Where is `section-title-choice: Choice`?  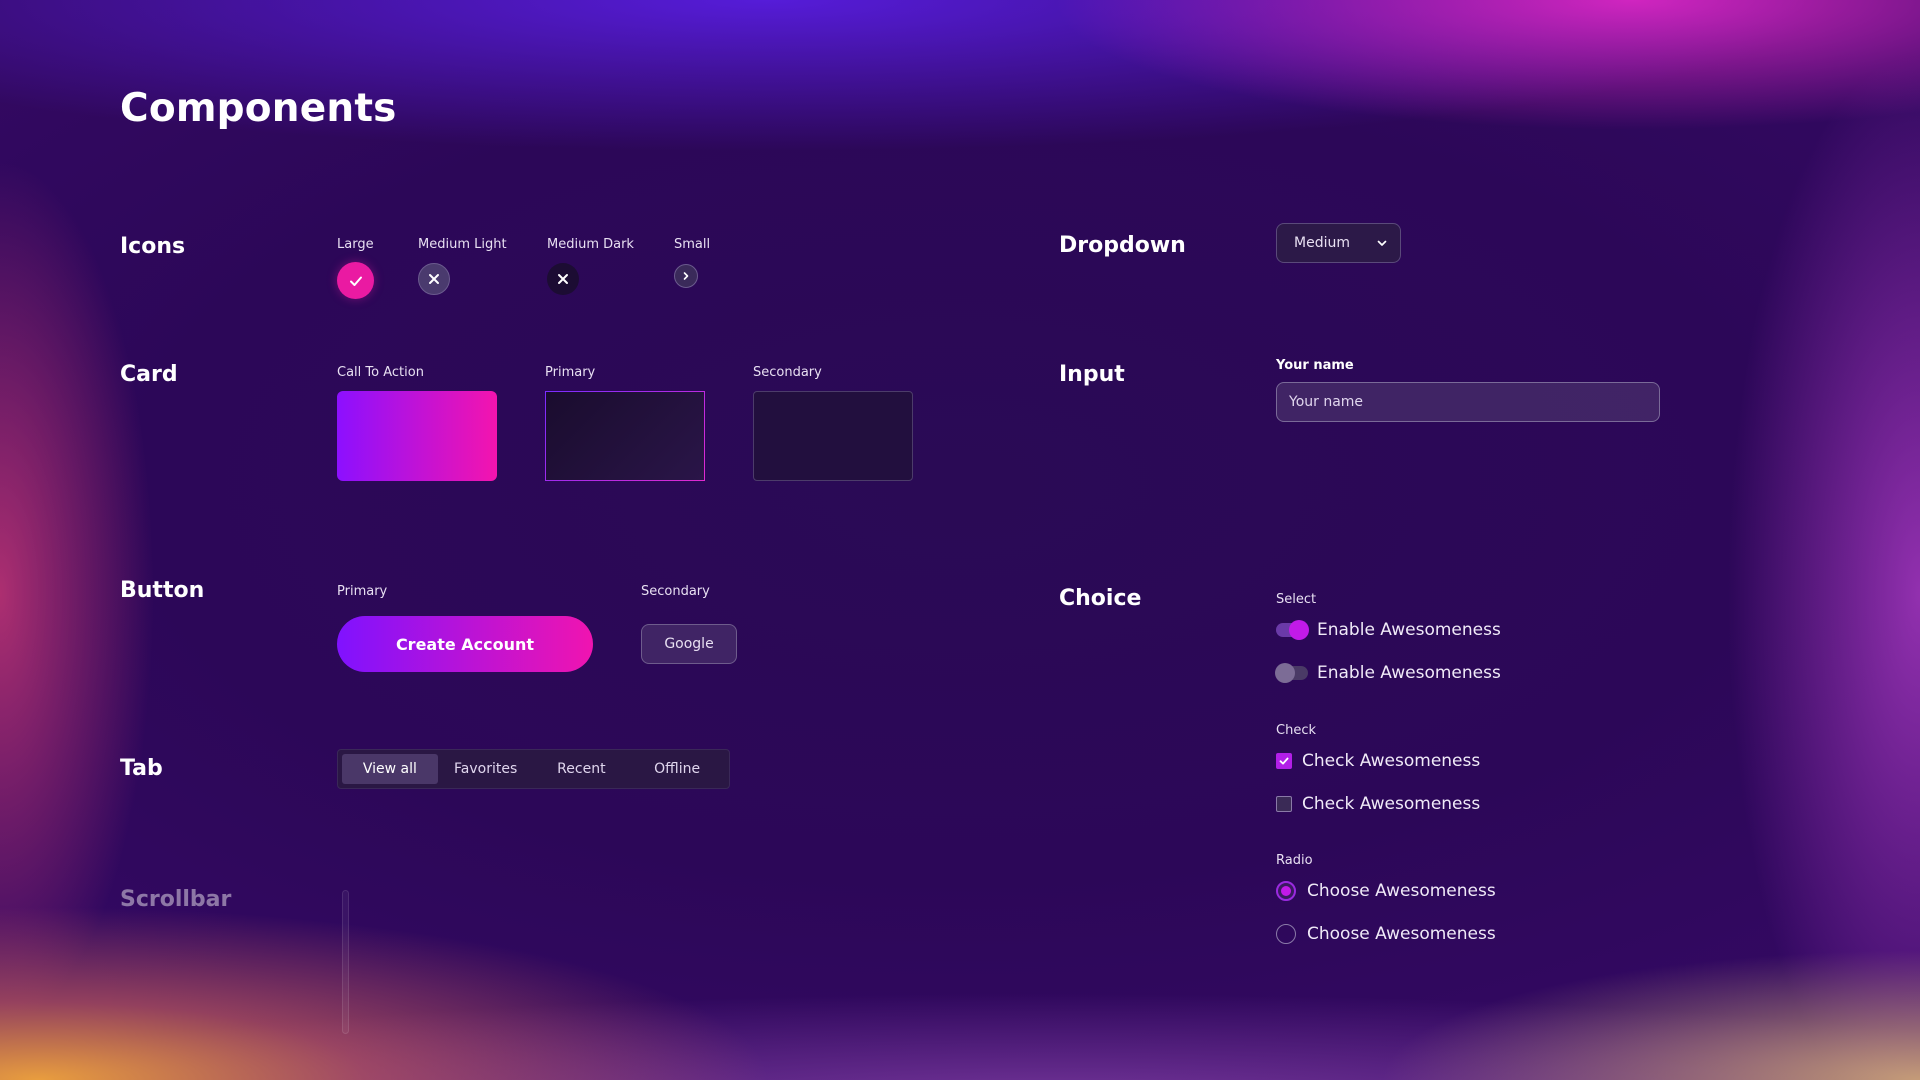 section-title-choice: Choice is located at coordinates (1100, 598).